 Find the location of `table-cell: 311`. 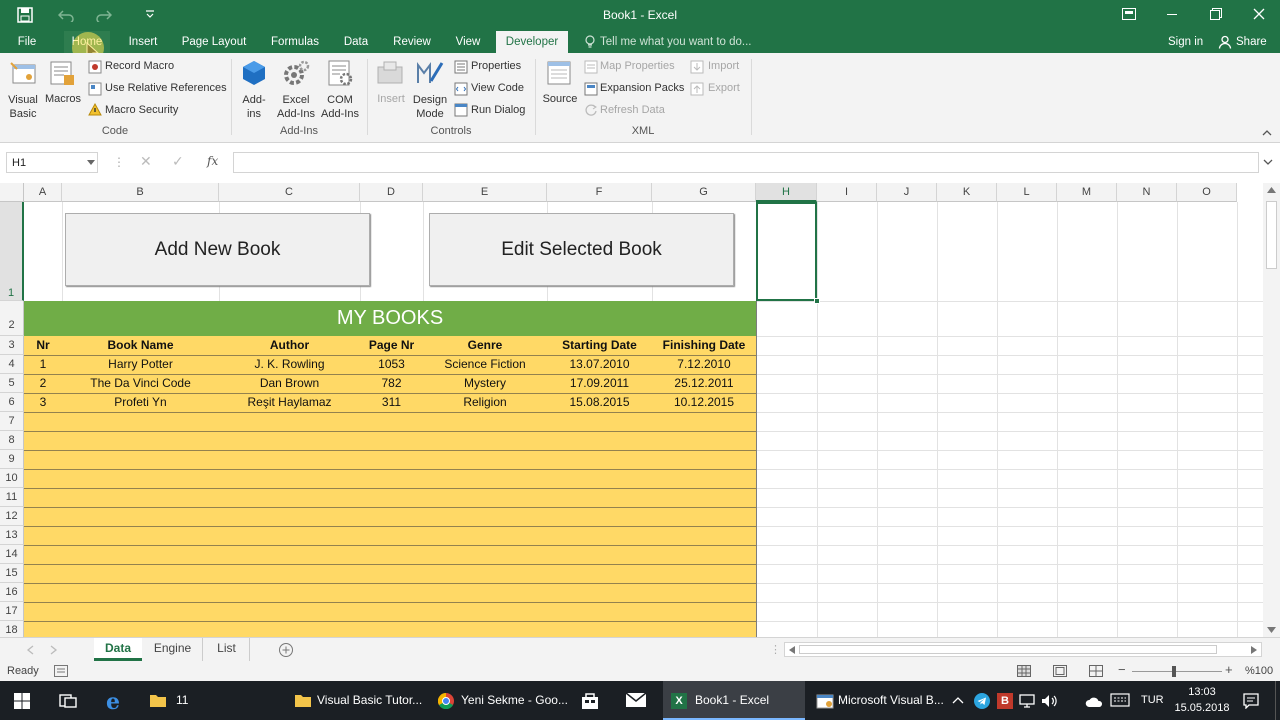

table-cell: 311 is located at coordinates (391, 402).